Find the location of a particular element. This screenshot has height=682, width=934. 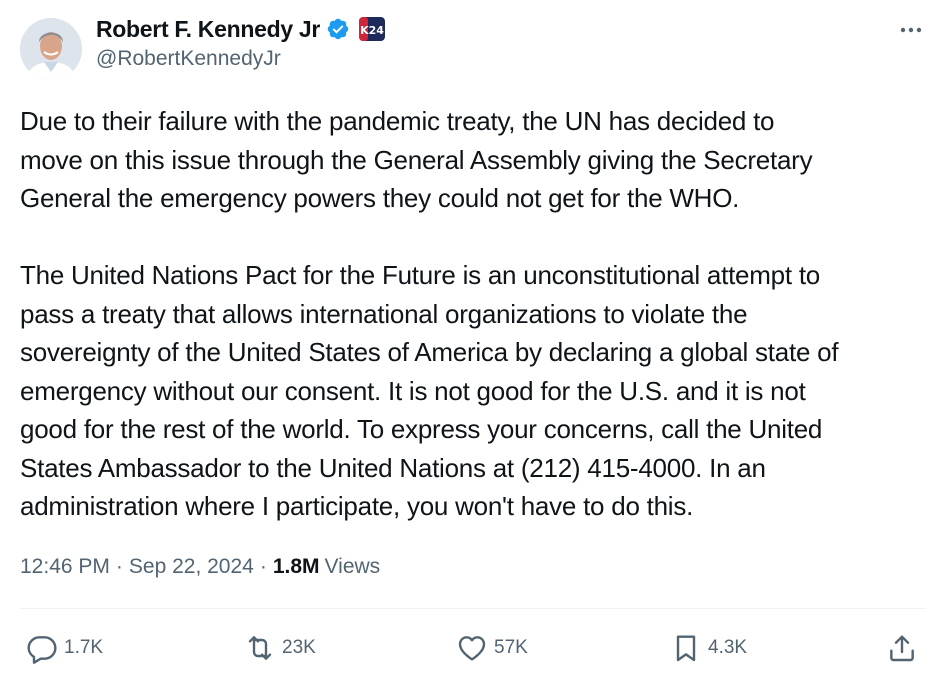

handle: @RobertKennedyJr is located at coordinates (240, 59).